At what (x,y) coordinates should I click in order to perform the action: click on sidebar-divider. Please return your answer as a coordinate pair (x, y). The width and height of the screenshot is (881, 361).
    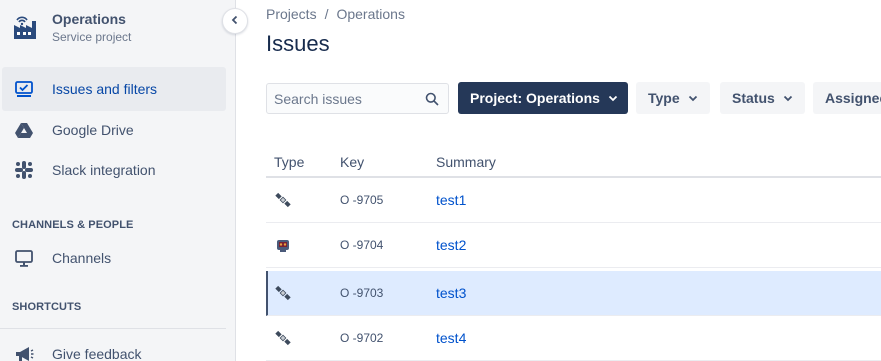
    Looking at the image, I should click on (113, 328).